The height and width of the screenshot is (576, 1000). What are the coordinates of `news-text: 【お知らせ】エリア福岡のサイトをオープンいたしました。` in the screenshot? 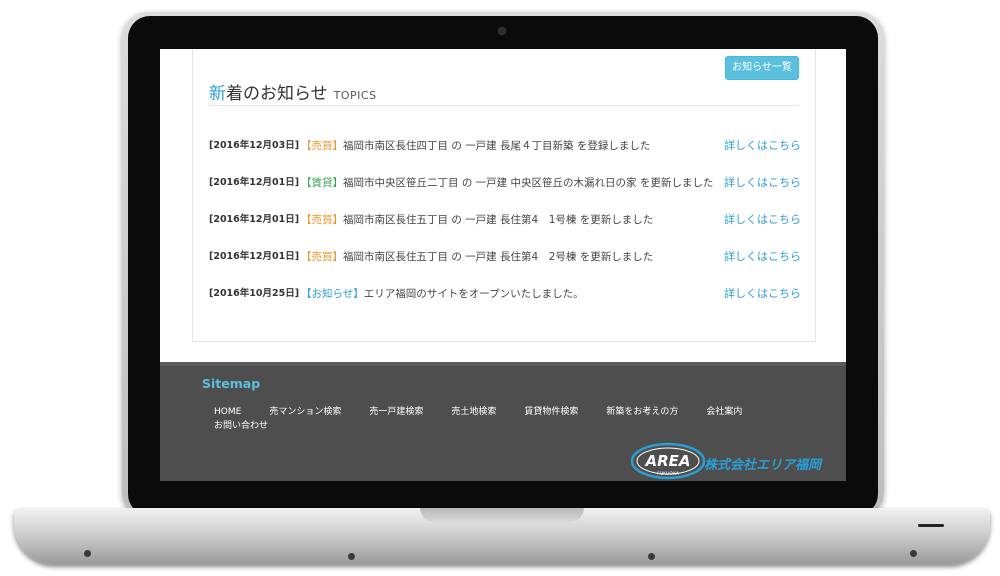 It's located at (442, 294).